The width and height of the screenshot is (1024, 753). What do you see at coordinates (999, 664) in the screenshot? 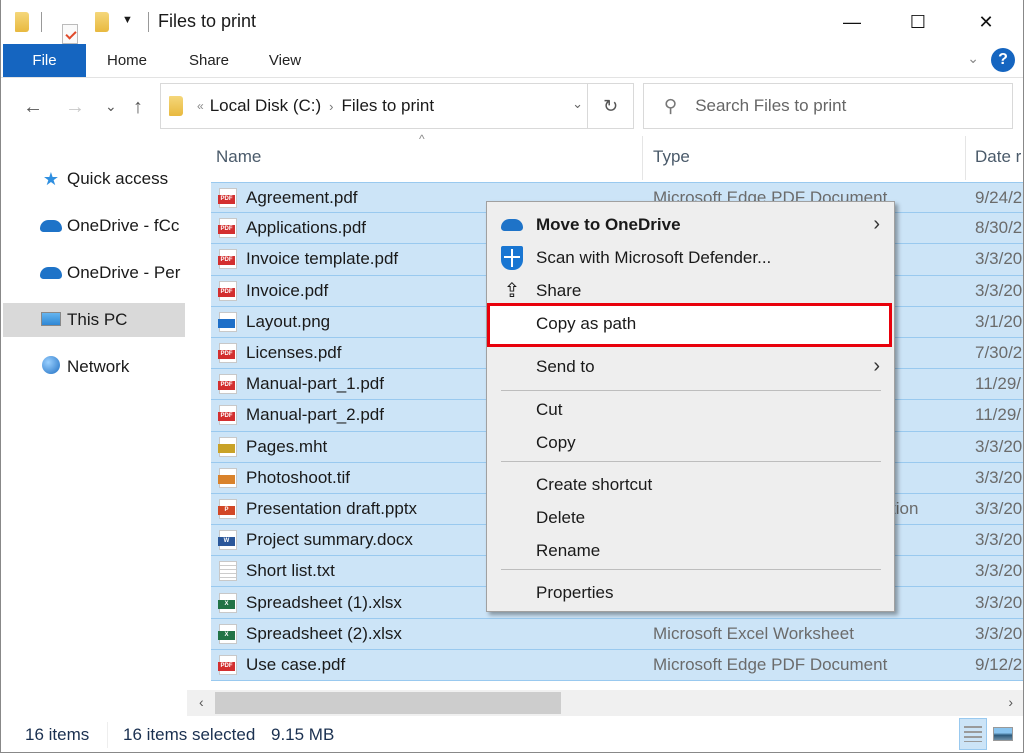
I see `file-date-modified: 9/12/2` at bounding box center [999, 664].